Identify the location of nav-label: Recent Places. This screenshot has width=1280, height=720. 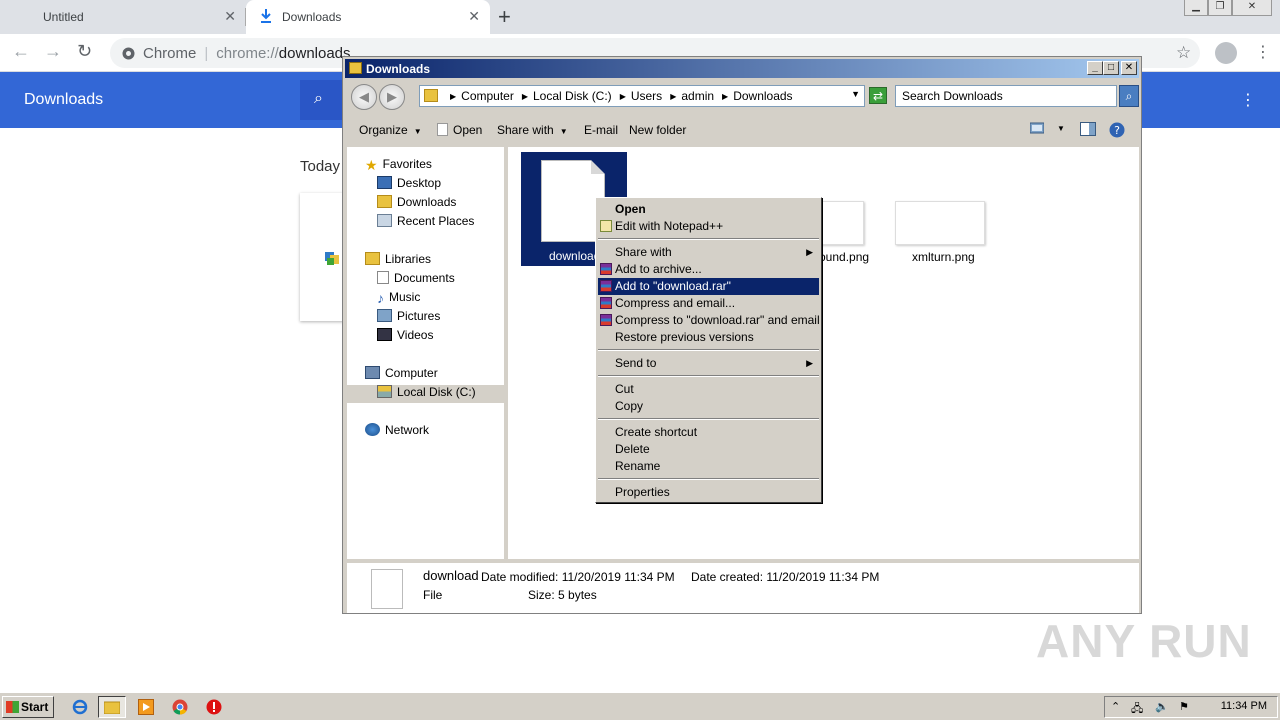
(436, 221).